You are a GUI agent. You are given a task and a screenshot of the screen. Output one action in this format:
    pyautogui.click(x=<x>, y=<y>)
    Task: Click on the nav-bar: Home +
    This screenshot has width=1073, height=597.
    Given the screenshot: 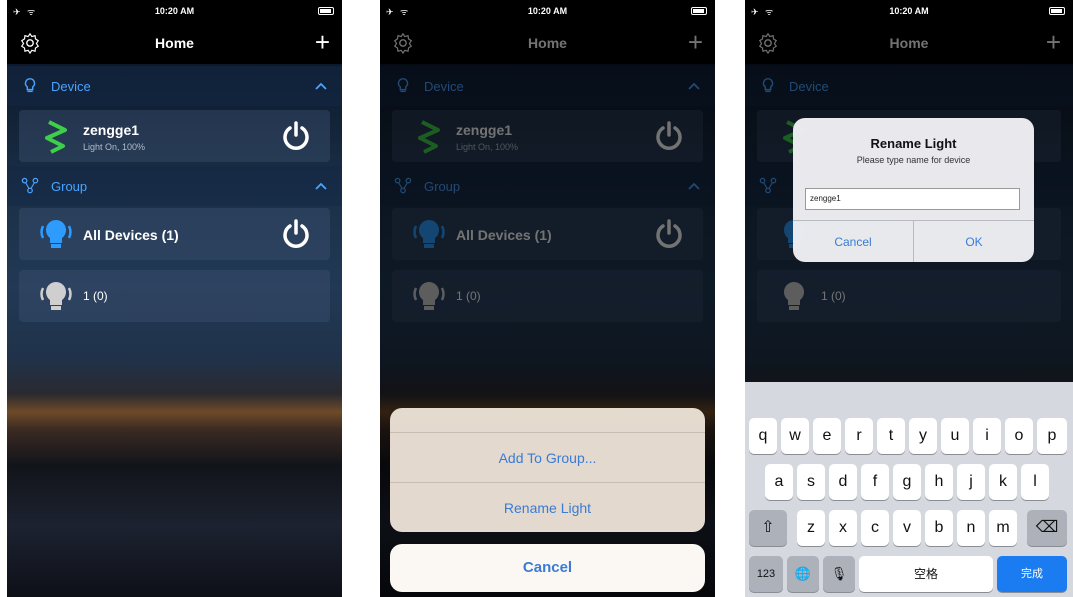 What is the action you would take?
    pyautogui.click(x=174, y=43)
    